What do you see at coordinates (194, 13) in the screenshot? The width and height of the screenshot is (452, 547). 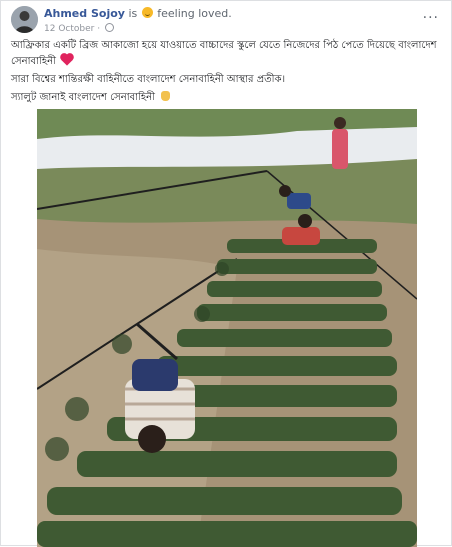 I see `feeling-text: feeling loved.` at bounding box center [194, 13].